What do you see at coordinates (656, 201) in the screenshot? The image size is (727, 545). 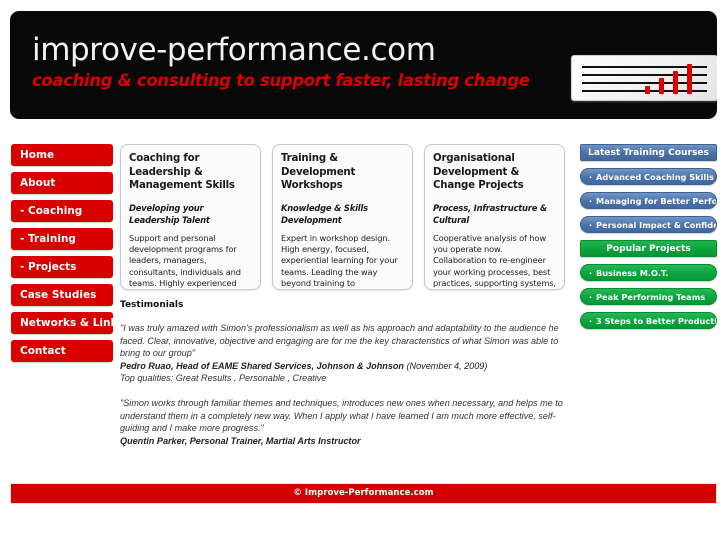 I see `panel-item-label: Managing for Better Performance` at bounding box center [656, 201].